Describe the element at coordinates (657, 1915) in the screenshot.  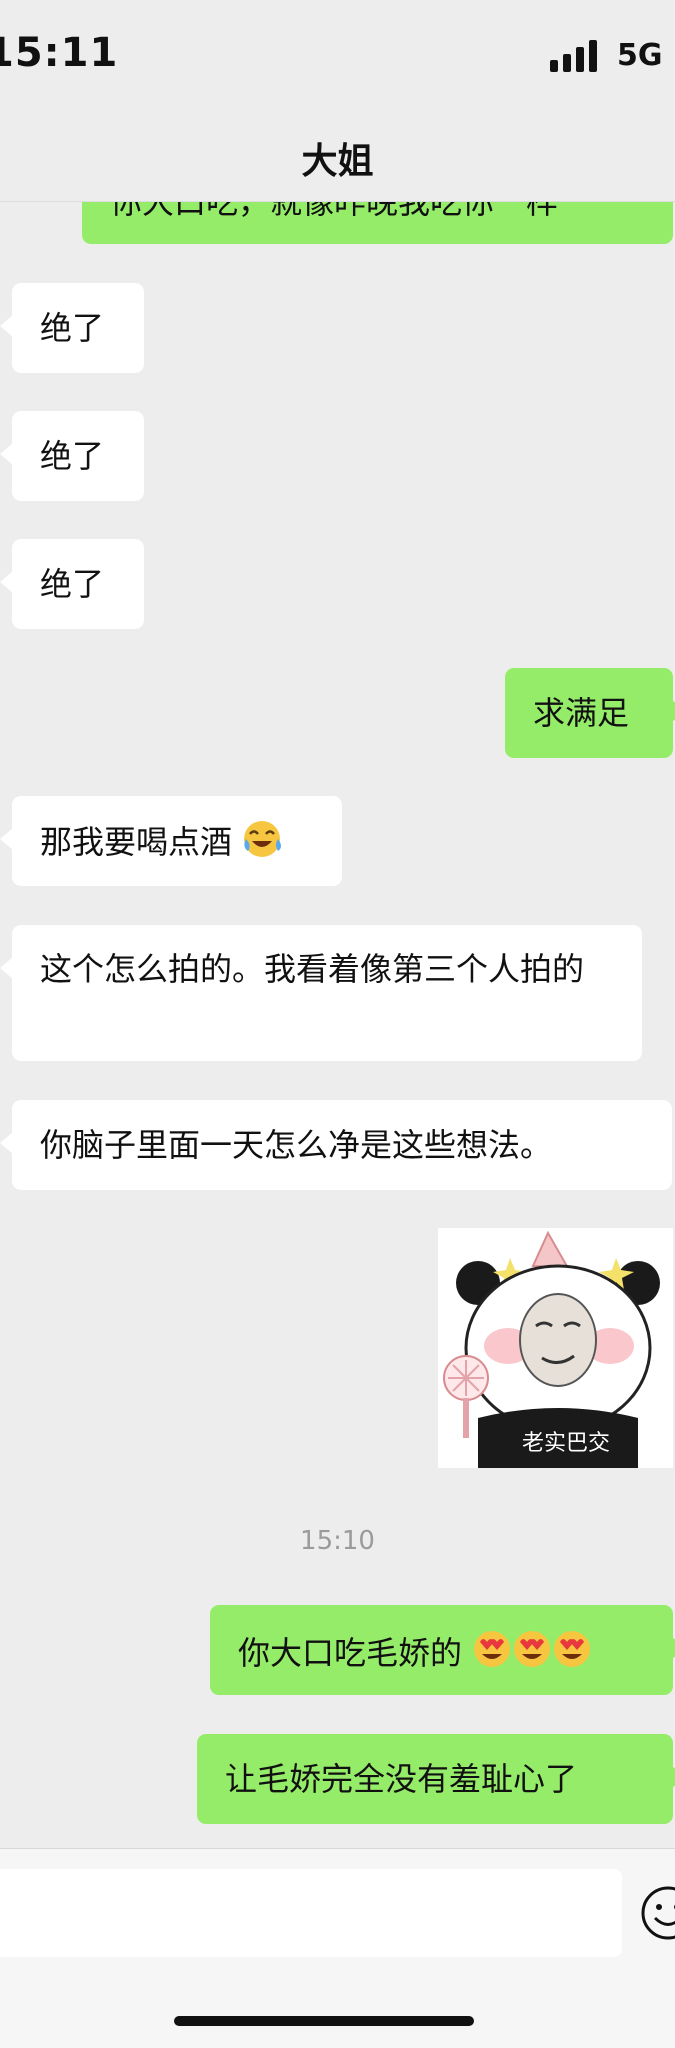
I see `smiley-icon` at that location.